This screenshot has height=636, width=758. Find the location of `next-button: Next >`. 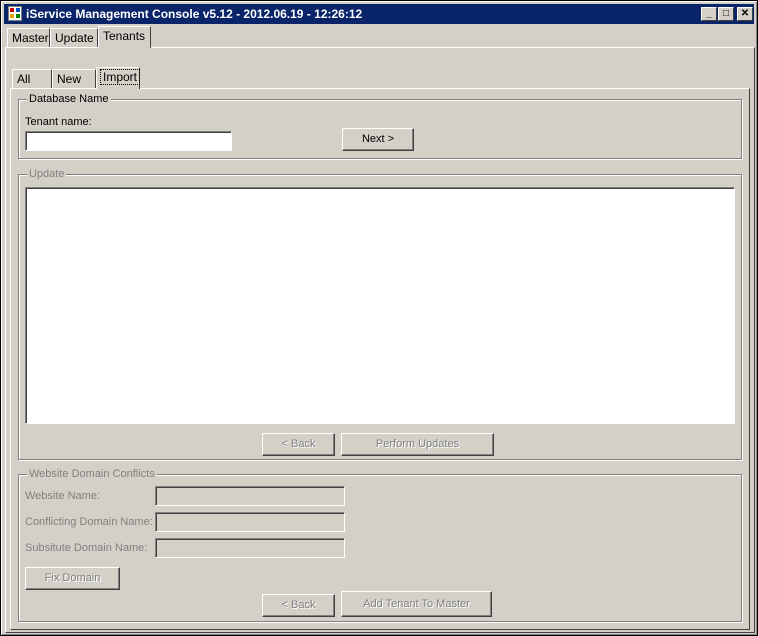

next-button: Next > is located at coordinates (378, 139).